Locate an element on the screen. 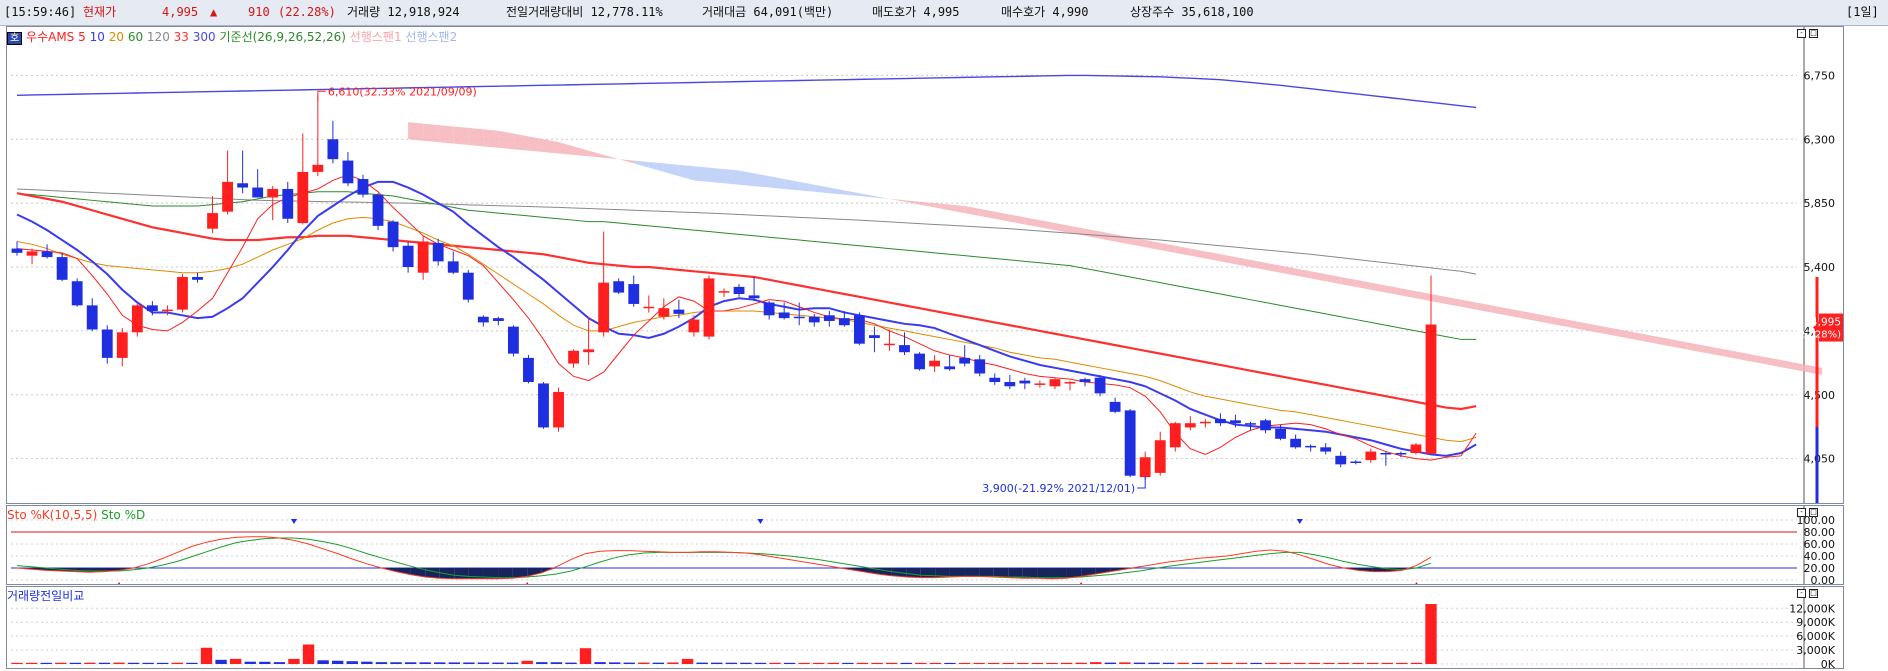 Image resolution: width=1888 pixels, height=671 pixels. bid-price-value: 매수호가 4,990 is located at coordinates (1045, 12).